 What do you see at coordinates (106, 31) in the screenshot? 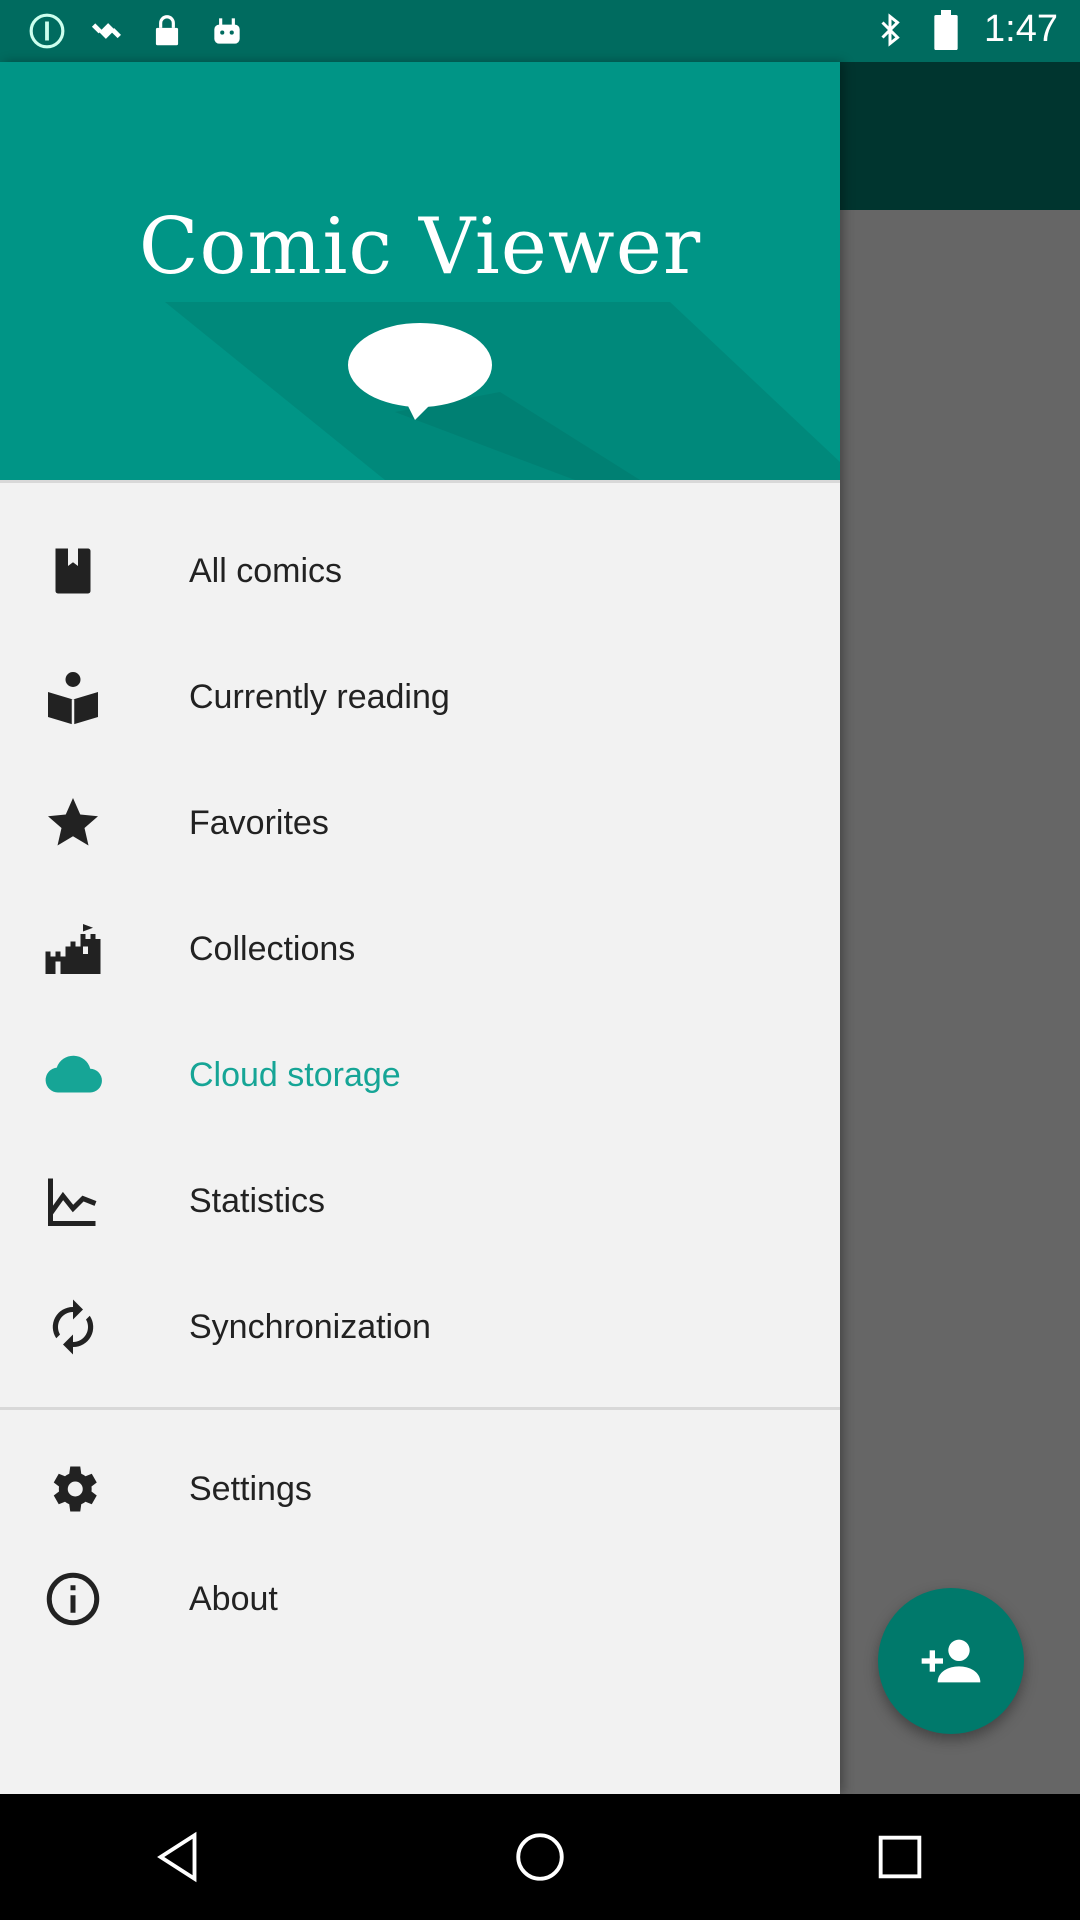
I see `fake-gps-icon` at bounding box center [106, 31].